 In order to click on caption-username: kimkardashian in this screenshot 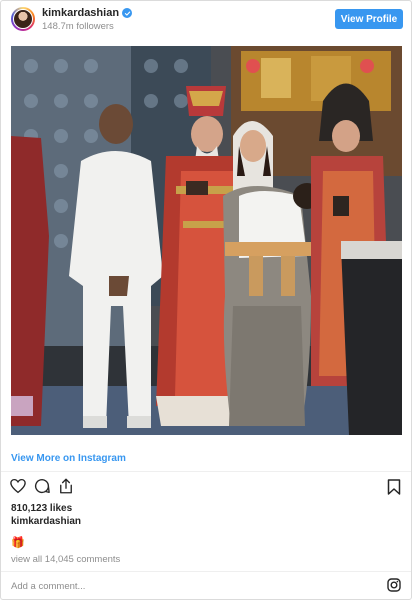, I will do `click(46, 521)`.